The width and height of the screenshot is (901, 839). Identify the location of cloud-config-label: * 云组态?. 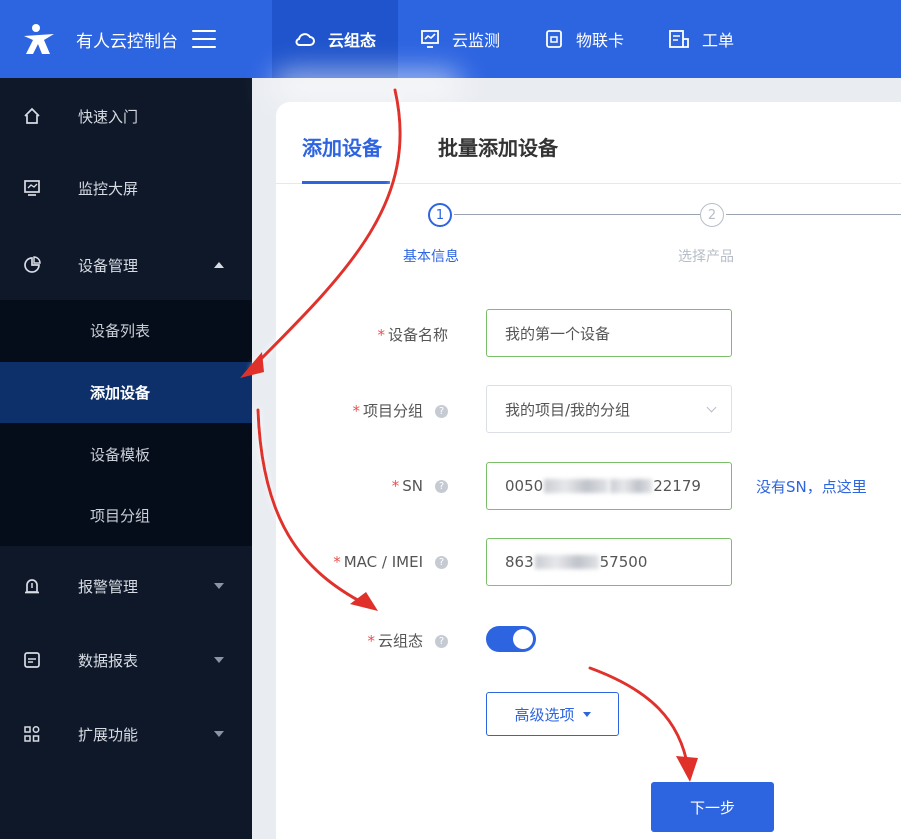
(368, 640).